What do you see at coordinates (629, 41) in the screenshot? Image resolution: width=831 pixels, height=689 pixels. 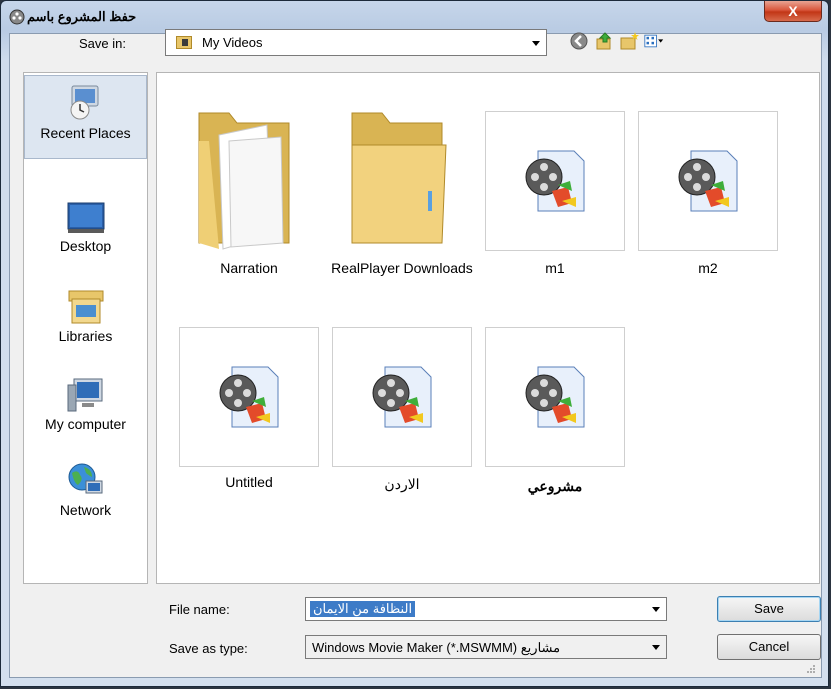 I see `new-folder-icon` at bounding box center [629, 41].